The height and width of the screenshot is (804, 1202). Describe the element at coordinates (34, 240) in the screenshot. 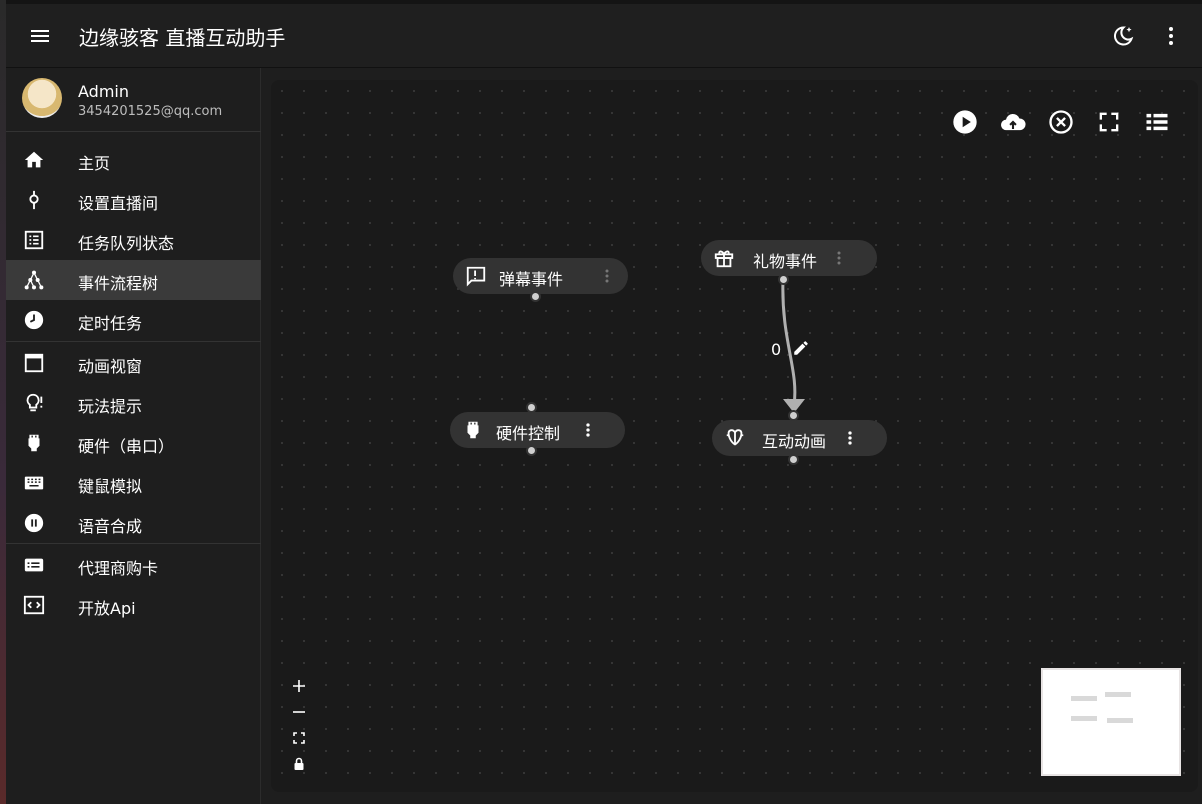

I see `list-icon` at that location.